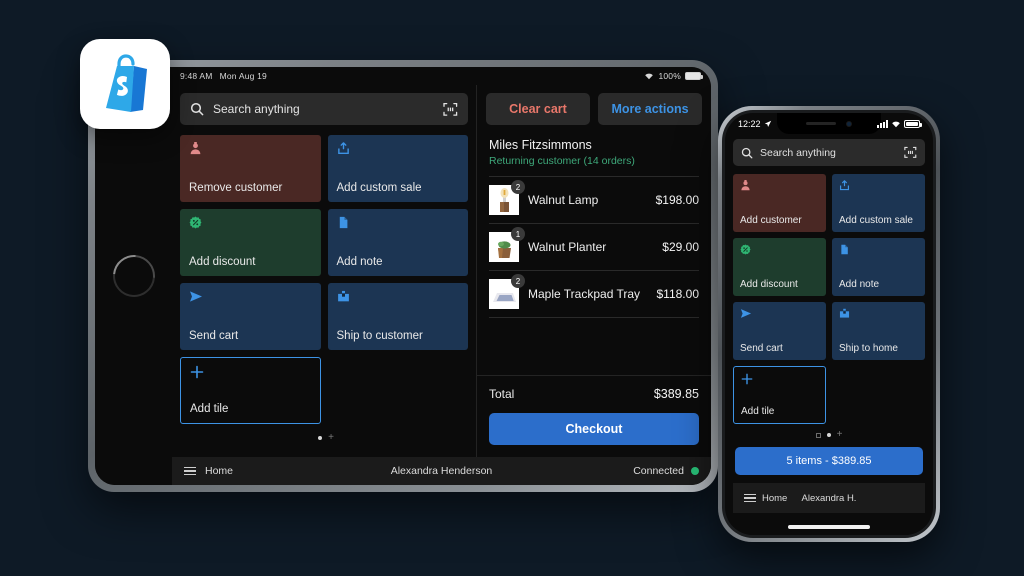 The width and height of the screenshot is (1024, 576). What do you see at coordinates (779, 251) in the screenshot?
I see `discount-tag-icon` at bounding box center [779, 251].